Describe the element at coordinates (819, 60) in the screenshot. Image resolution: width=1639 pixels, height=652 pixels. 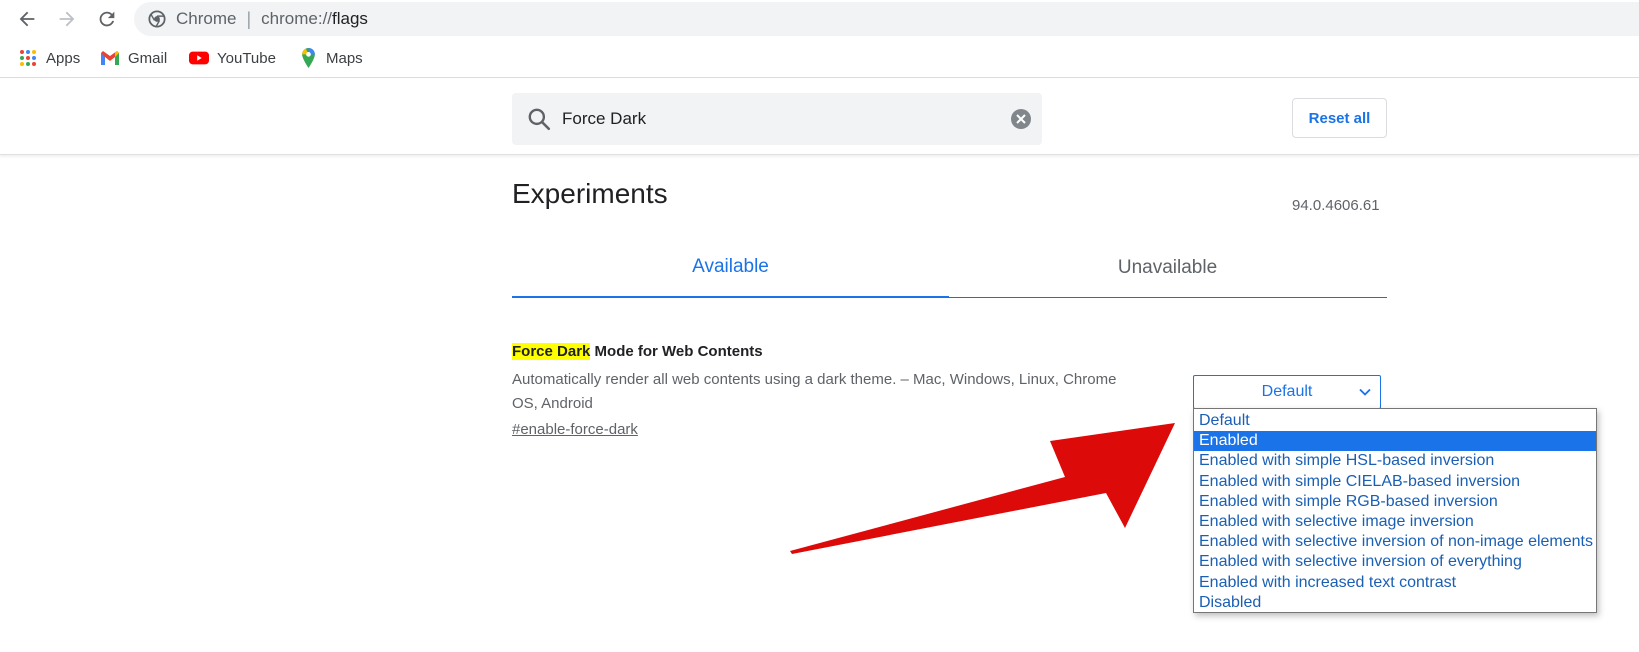
I see `bookmarks-bar: Apps Gmail YouTube Maps` at that location.